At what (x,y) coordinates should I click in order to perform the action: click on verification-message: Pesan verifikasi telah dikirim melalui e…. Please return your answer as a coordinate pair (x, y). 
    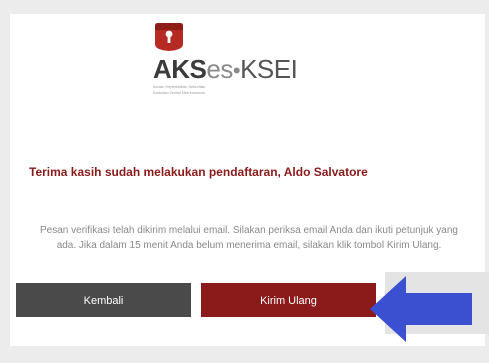
    Looking at the image, I should click on (249, 238).